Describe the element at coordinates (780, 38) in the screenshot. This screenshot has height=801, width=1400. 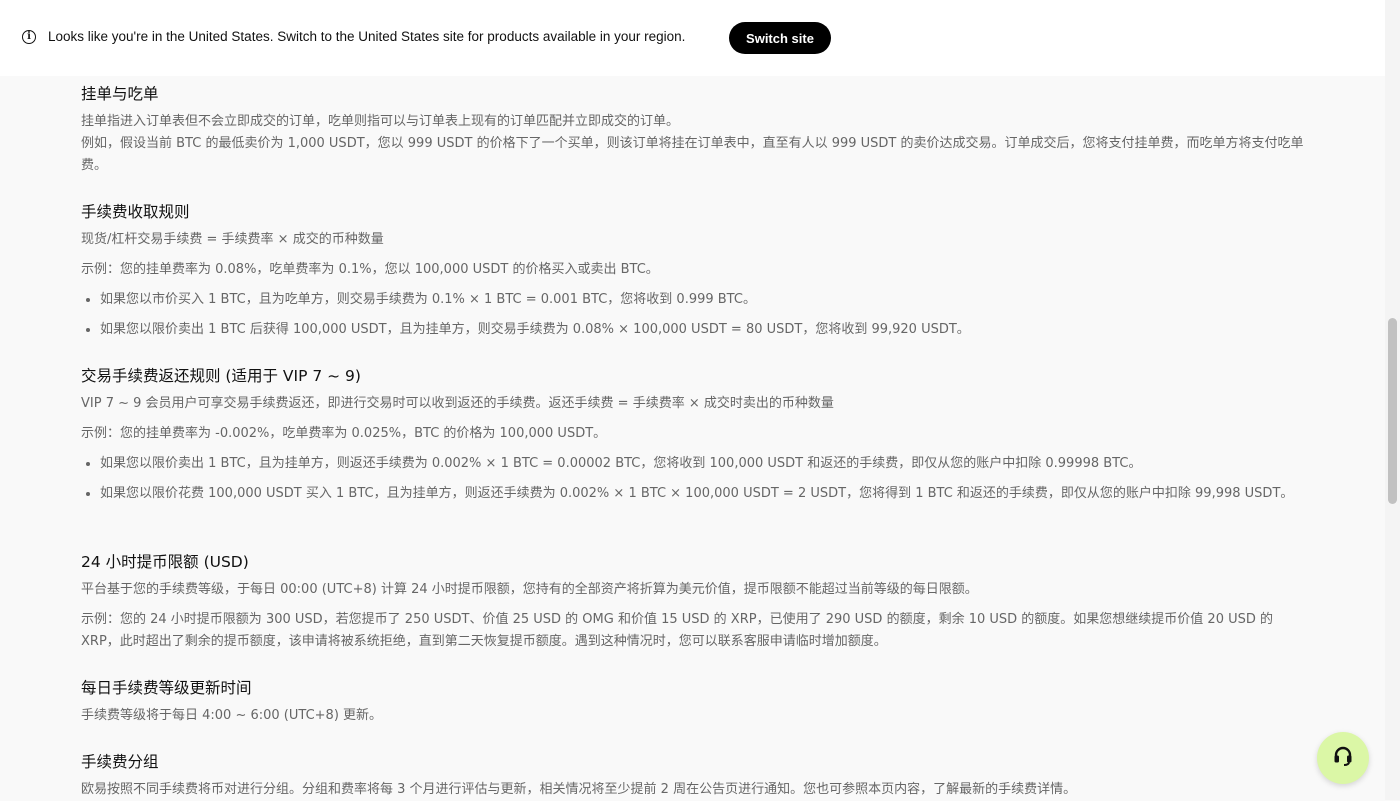
I see `switch-site-button: Switch site` at that location.